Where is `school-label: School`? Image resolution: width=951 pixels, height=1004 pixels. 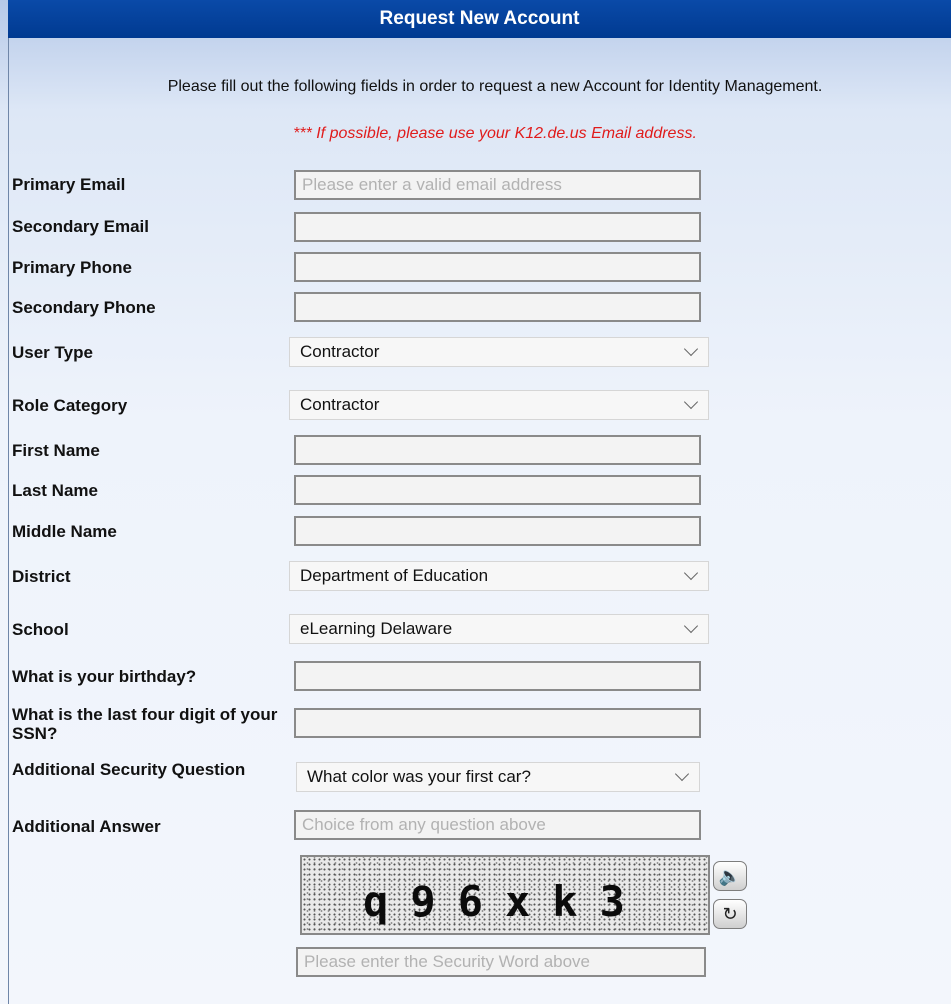 school-label: School is located at coordinates (40, 629).